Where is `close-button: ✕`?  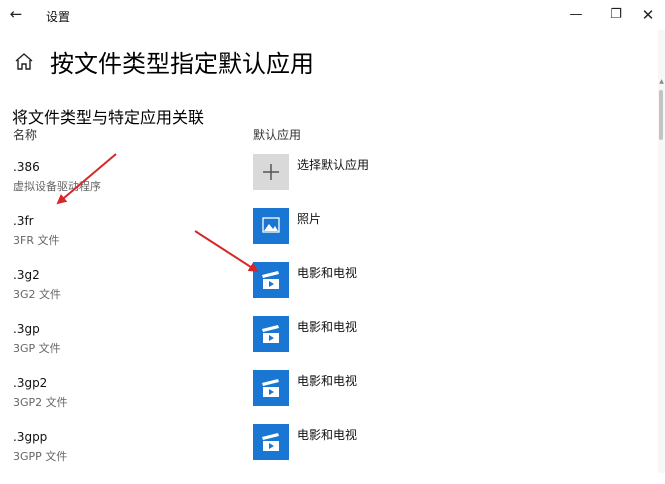
close-button: ✕ is located at coordinates (645, 15).